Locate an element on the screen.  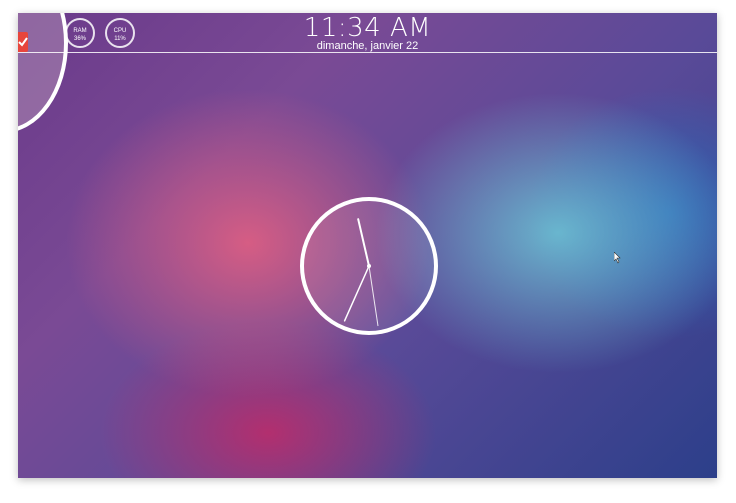
topbar-divider is located at coordinates (367, 52).